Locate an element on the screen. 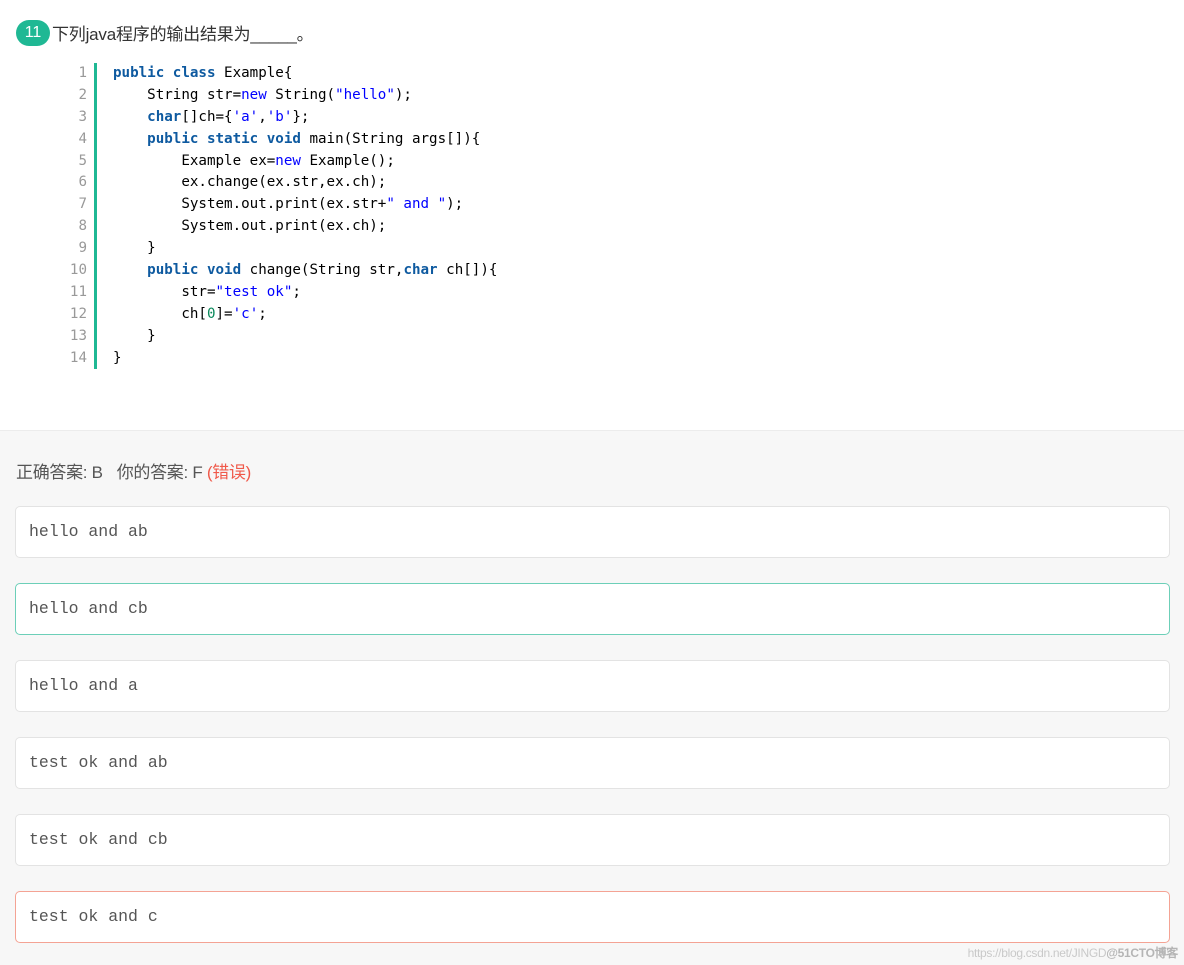  line-number: 7 is located at coordinates (78, 205).